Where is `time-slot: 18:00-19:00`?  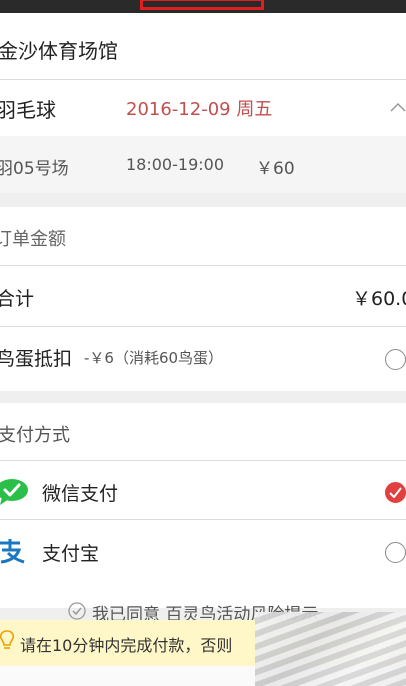 time-slot: 18:00-19:00 is located at coordinates (175, 164).